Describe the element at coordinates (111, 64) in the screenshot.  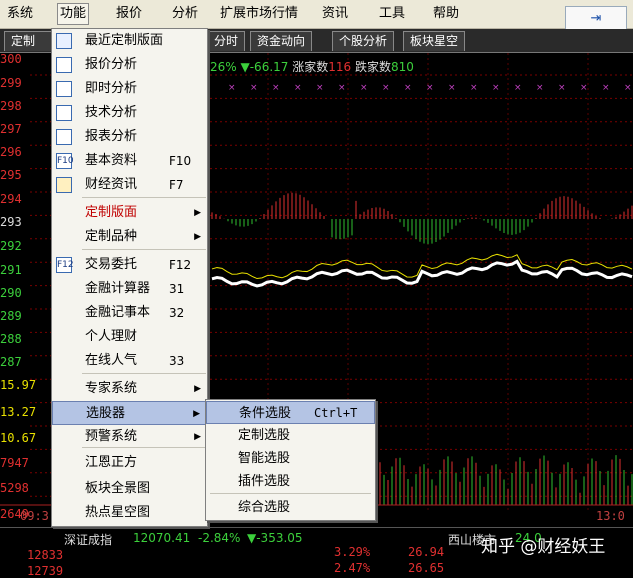
I see `menu-item-label: 报价分析` at that location.